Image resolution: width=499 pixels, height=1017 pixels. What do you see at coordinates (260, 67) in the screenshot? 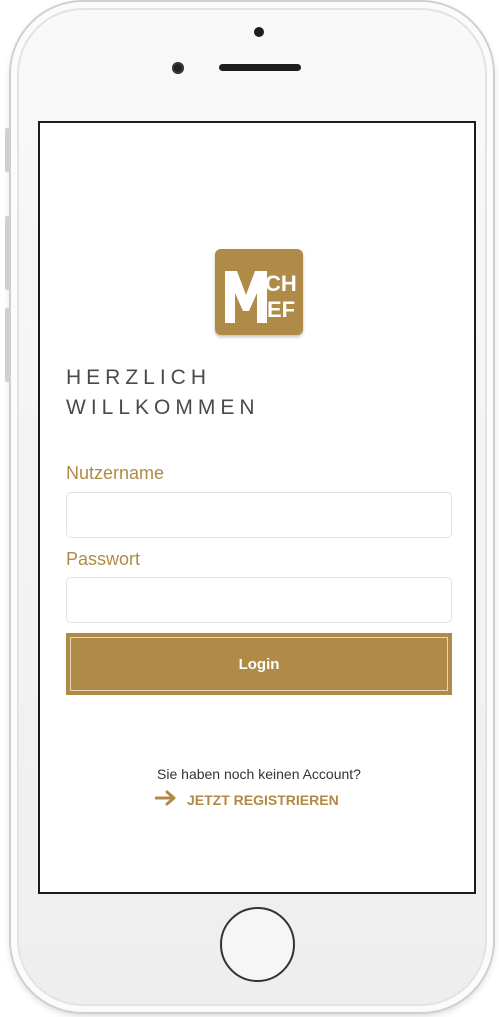
I see `earpiece-speaker` at bounding box center [260, 67].